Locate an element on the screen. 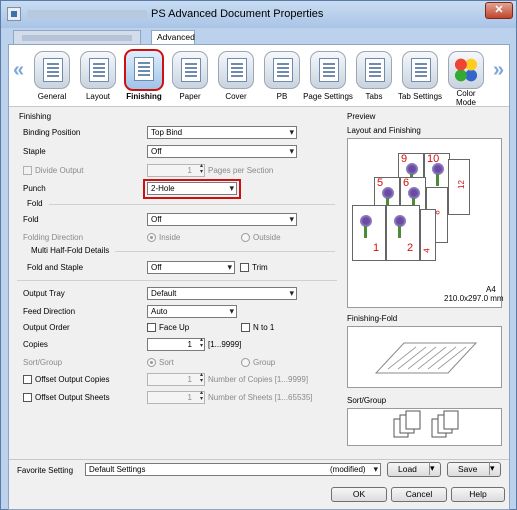  function-icon-bar: « » General Layout Finishing Paper Cover is located at coordinates (259, 76).